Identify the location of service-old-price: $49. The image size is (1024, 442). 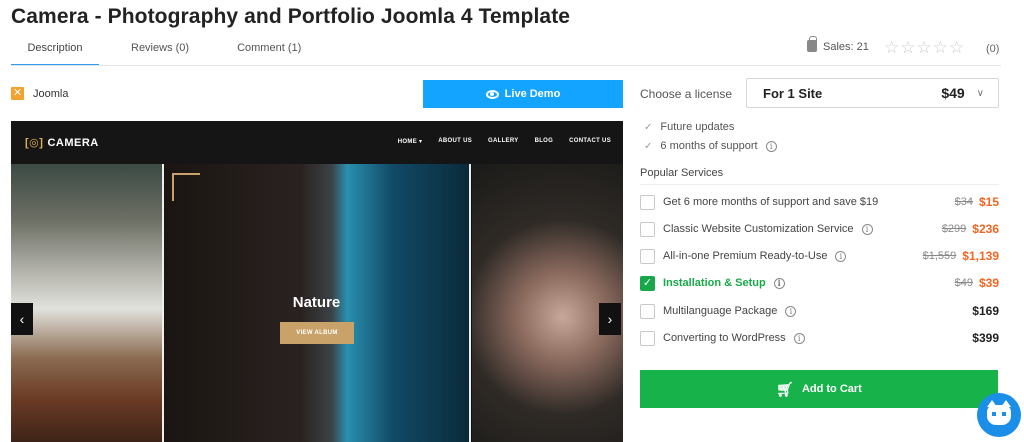
(963, 283).